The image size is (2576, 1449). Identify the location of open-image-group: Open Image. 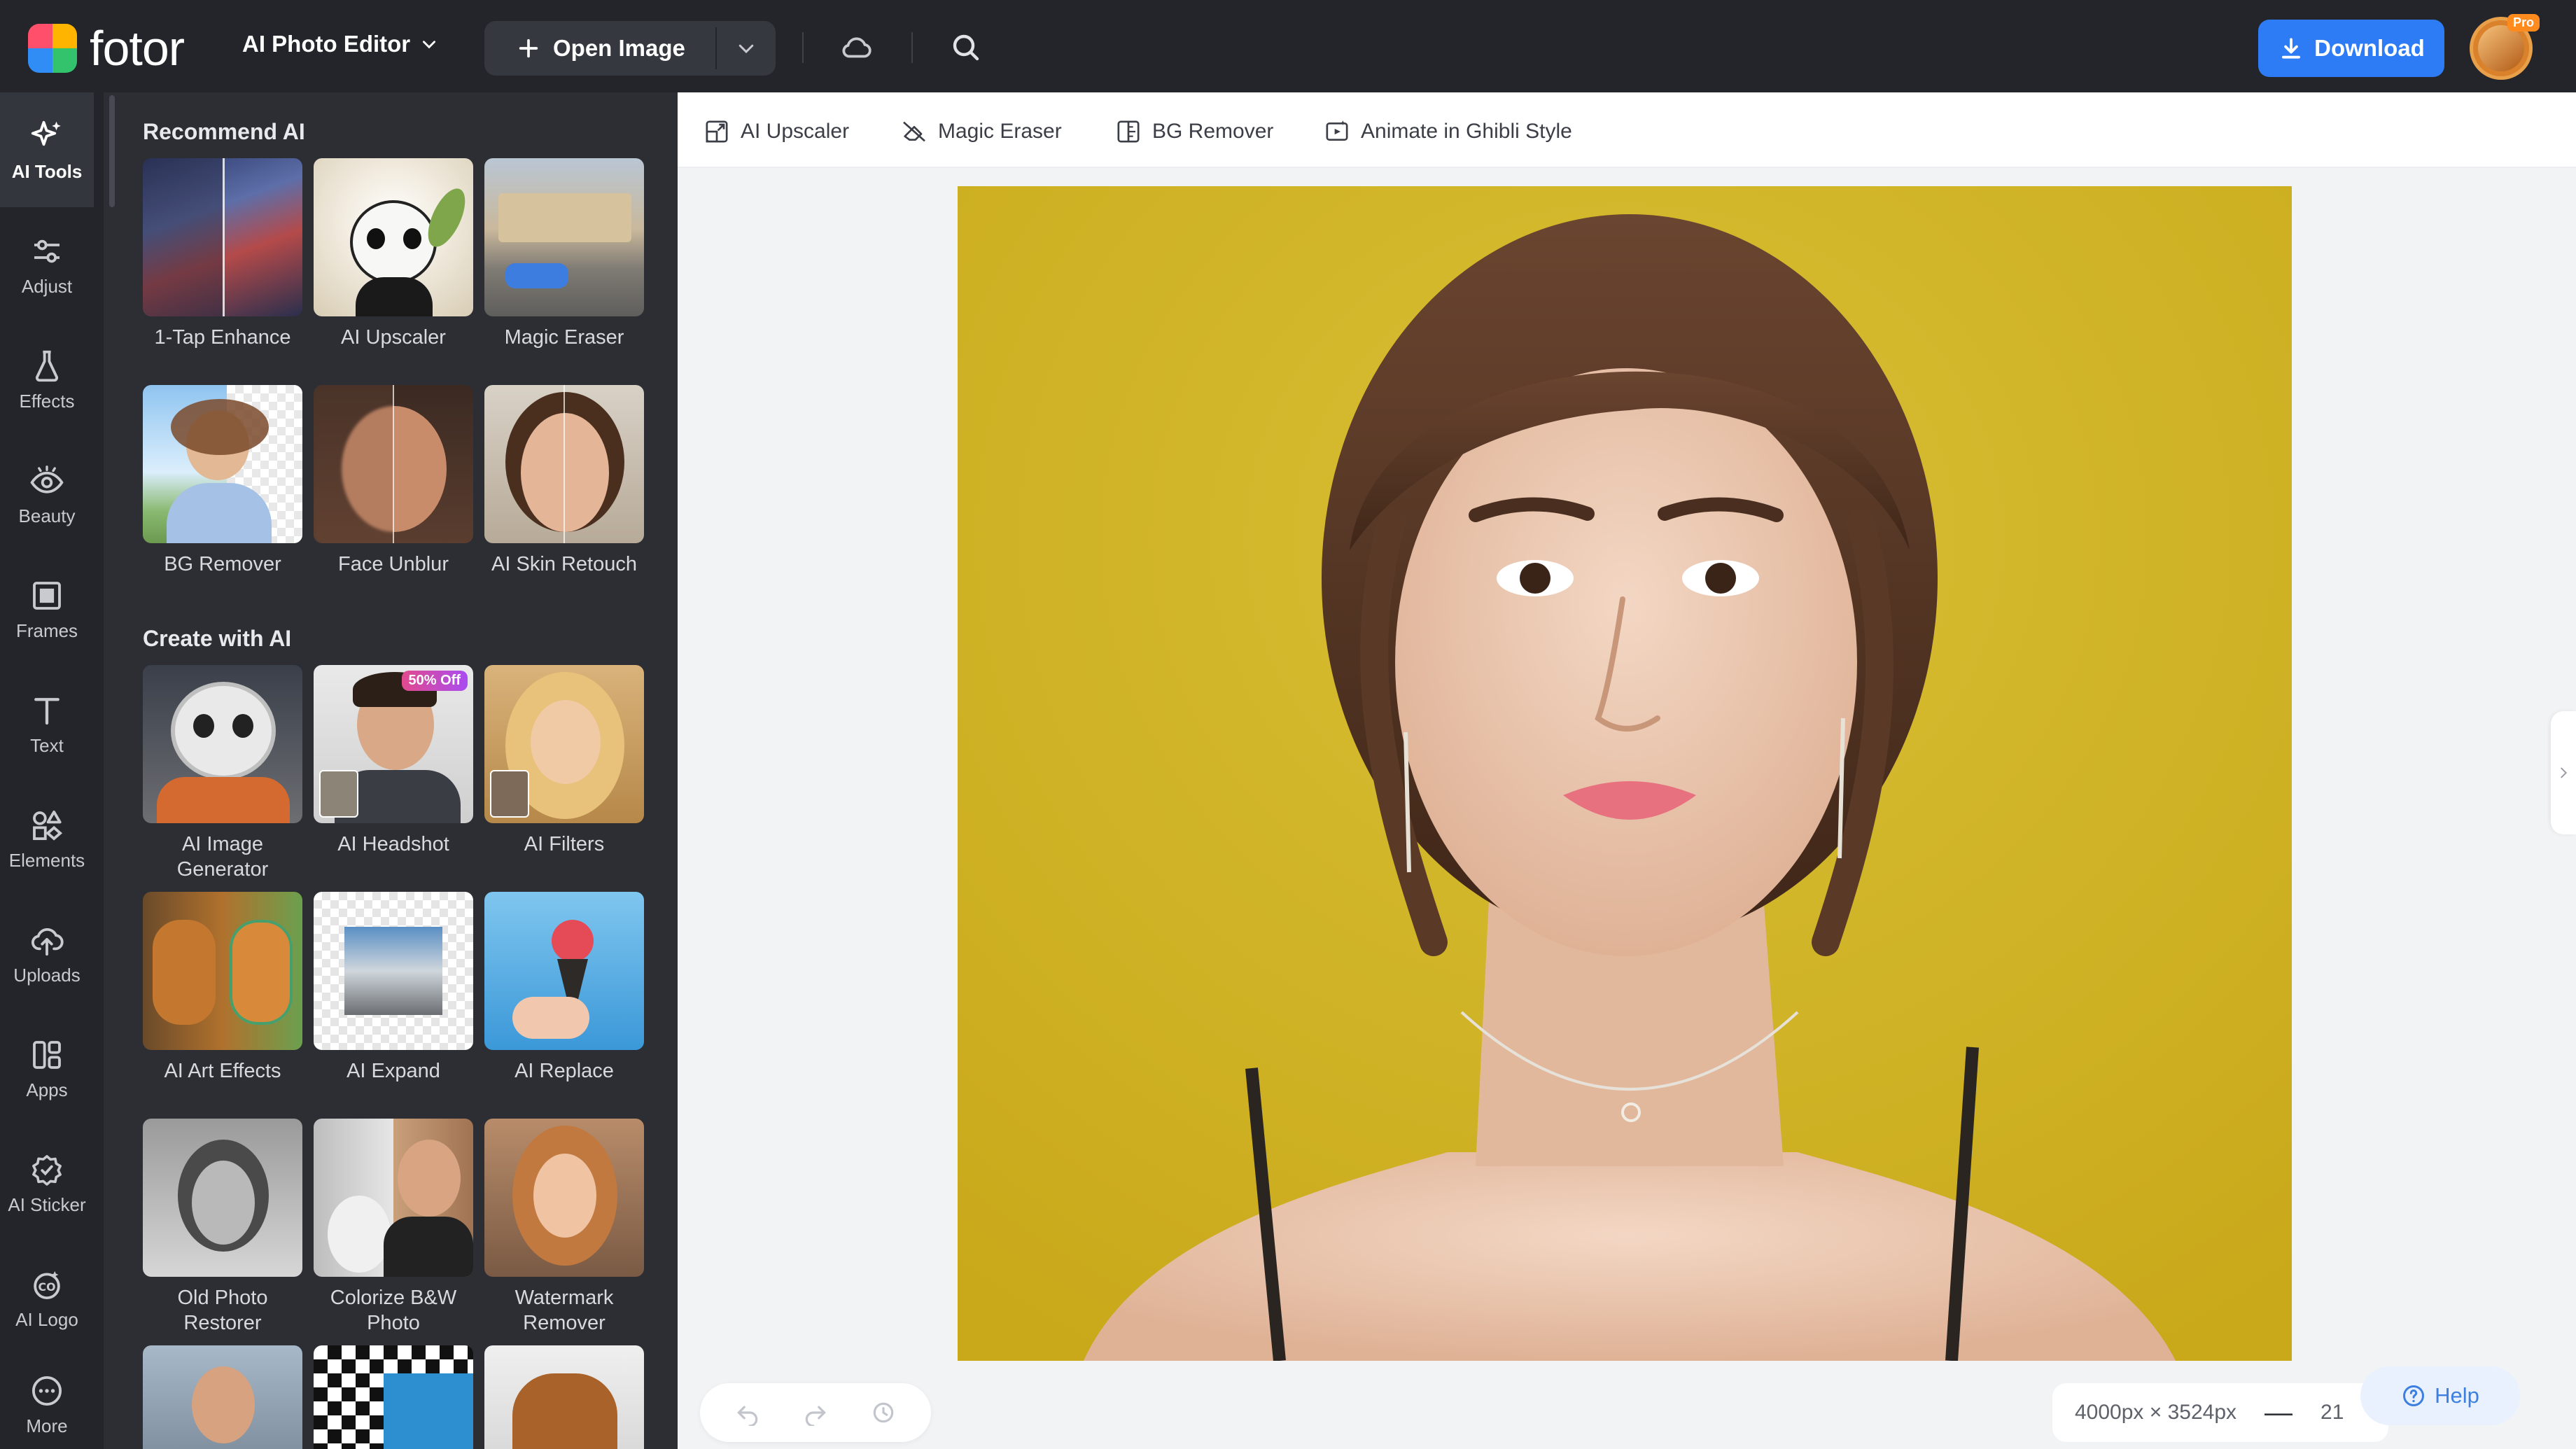
(630, 48).